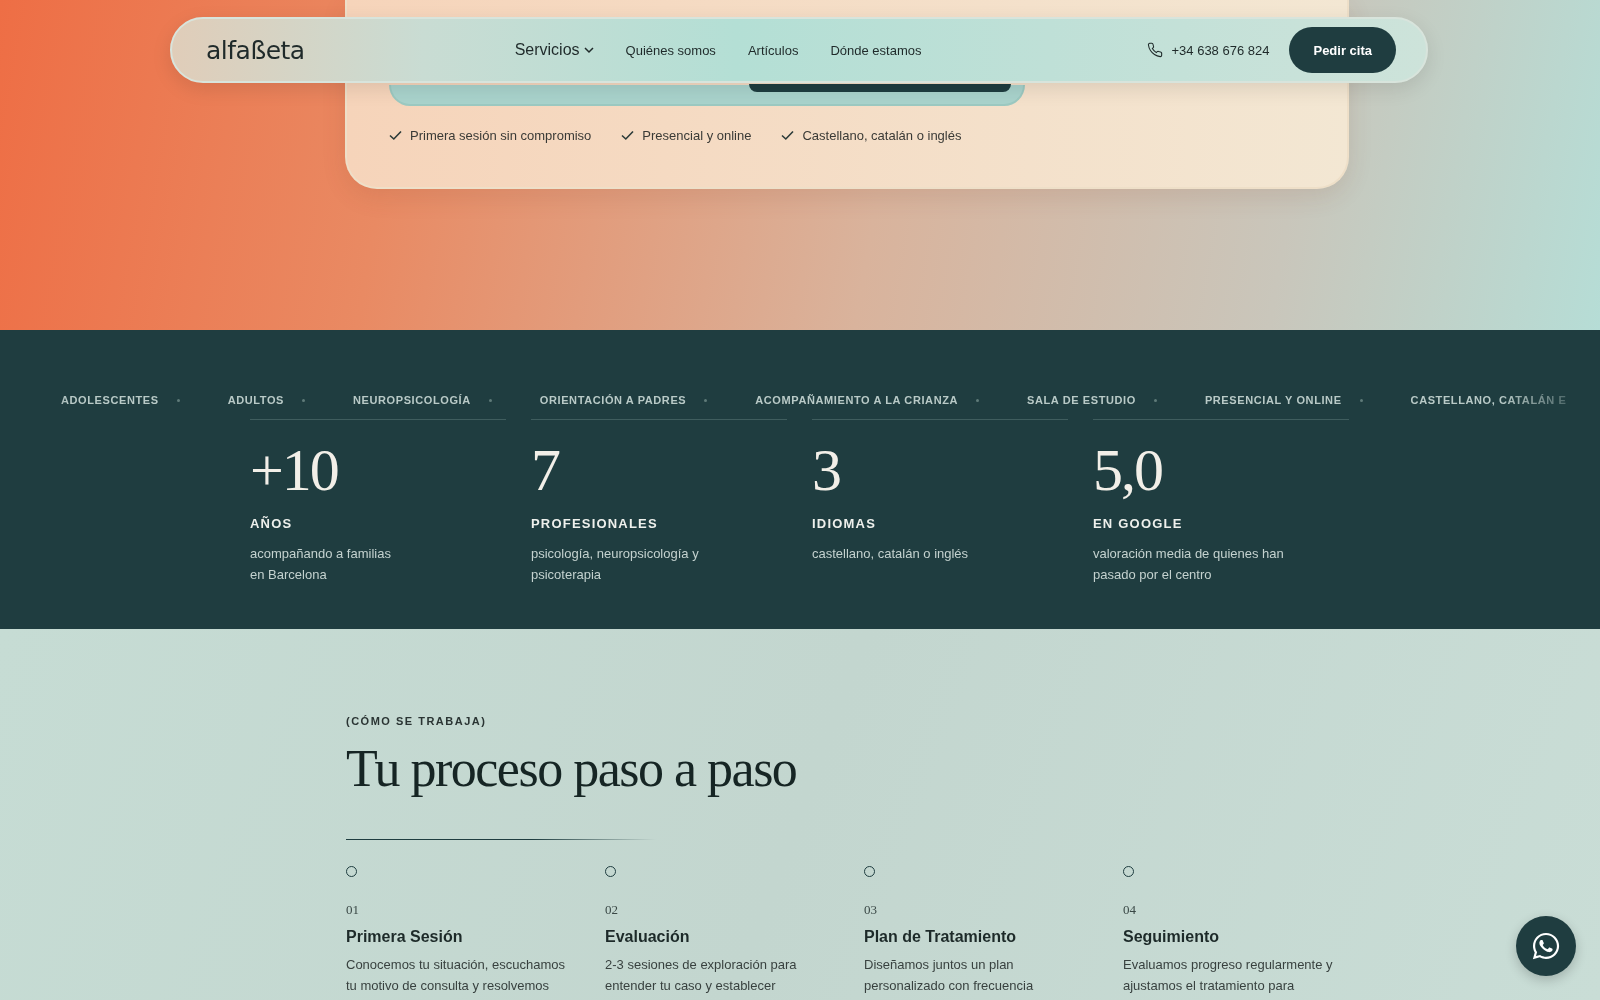 This screenshot has height=1000, width=1600. Describe the element at coordinates (294, 470) in the screenshot. I see `stat-value: +10` at that location.